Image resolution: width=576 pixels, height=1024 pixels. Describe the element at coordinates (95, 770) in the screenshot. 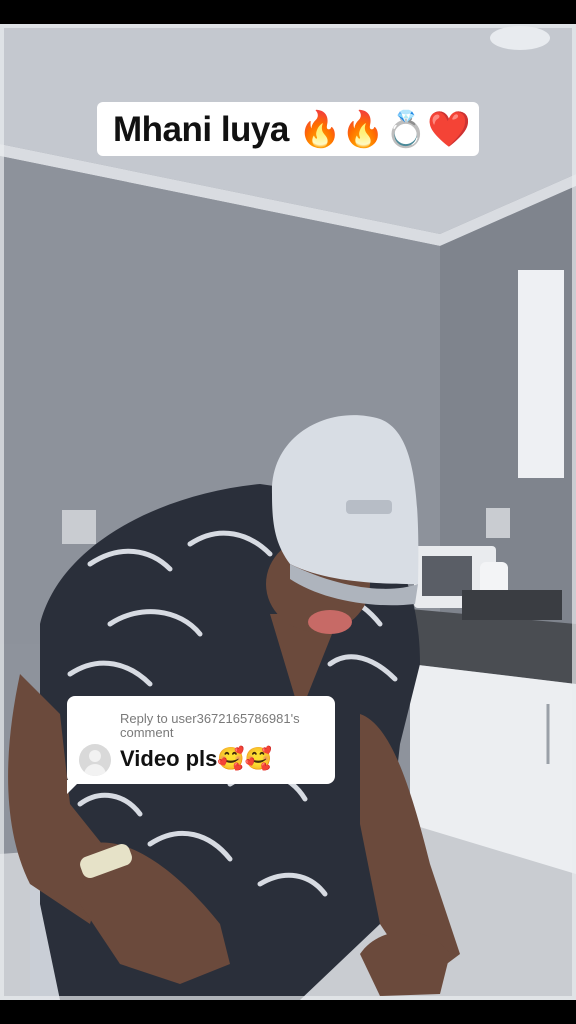

I see `avatar-body-icon` at that location.